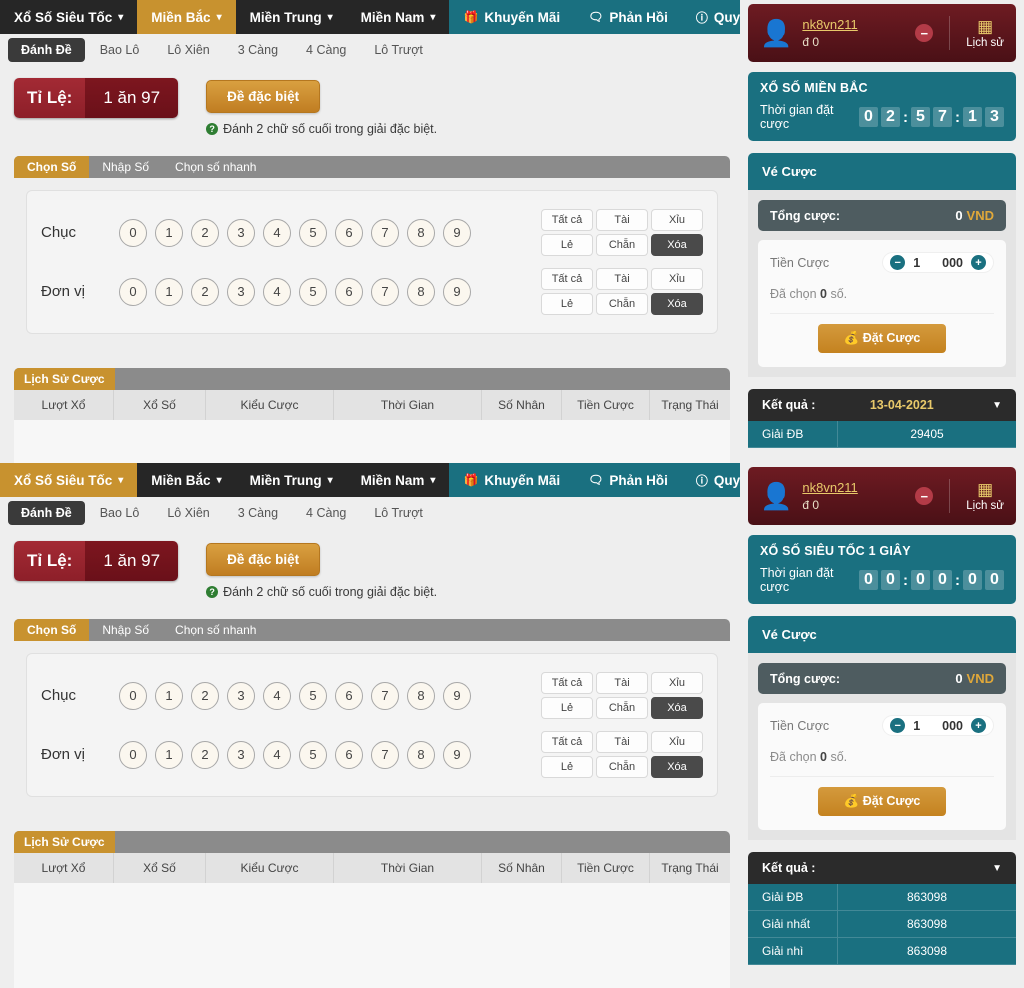 The height and width of the screenshot is (988, 1024). What do you see at coordinates (398, 17) in the screenshot?
I see `nav-item-mien-nam: Miền Nam ▾` at bounding box center [398, 17].